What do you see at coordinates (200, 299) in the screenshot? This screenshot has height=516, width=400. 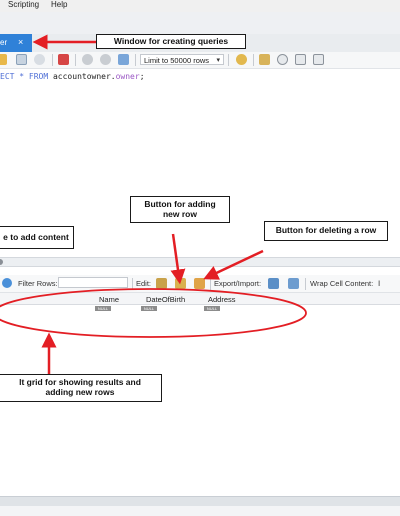 I see `grid-header: Name DateOfBirth Address` at bounding box center [200, 299].